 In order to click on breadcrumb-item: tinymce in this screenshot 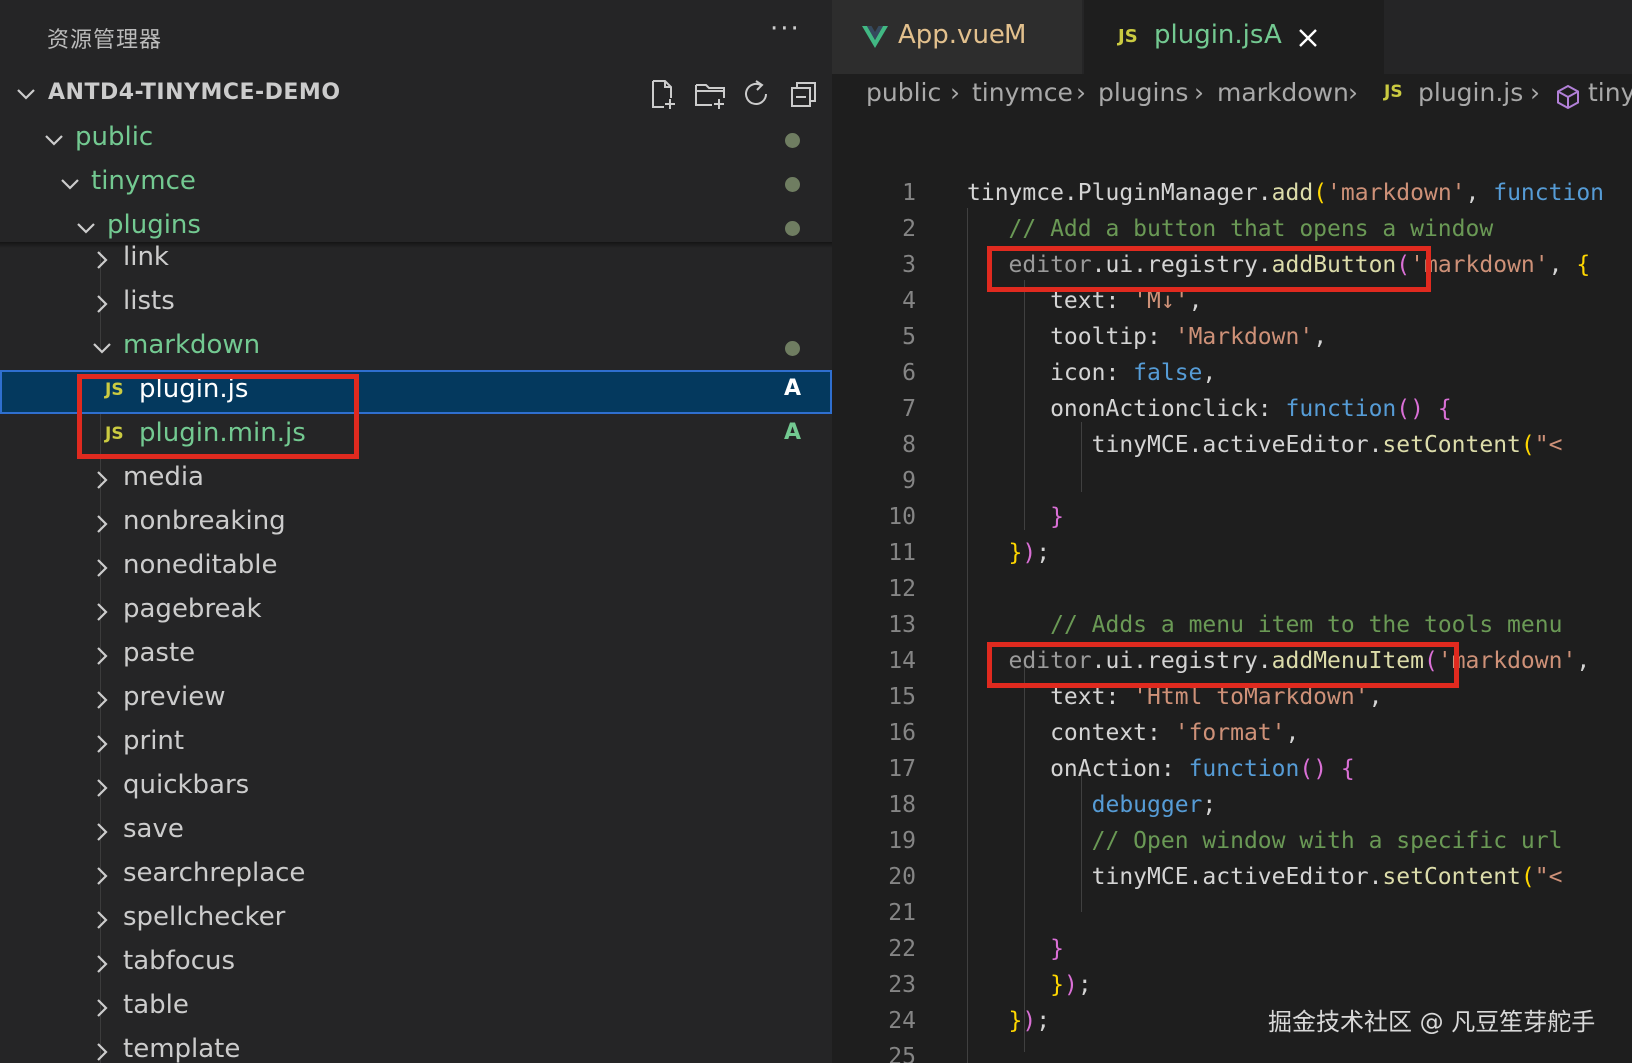, I will do `click(1022, 92)`.